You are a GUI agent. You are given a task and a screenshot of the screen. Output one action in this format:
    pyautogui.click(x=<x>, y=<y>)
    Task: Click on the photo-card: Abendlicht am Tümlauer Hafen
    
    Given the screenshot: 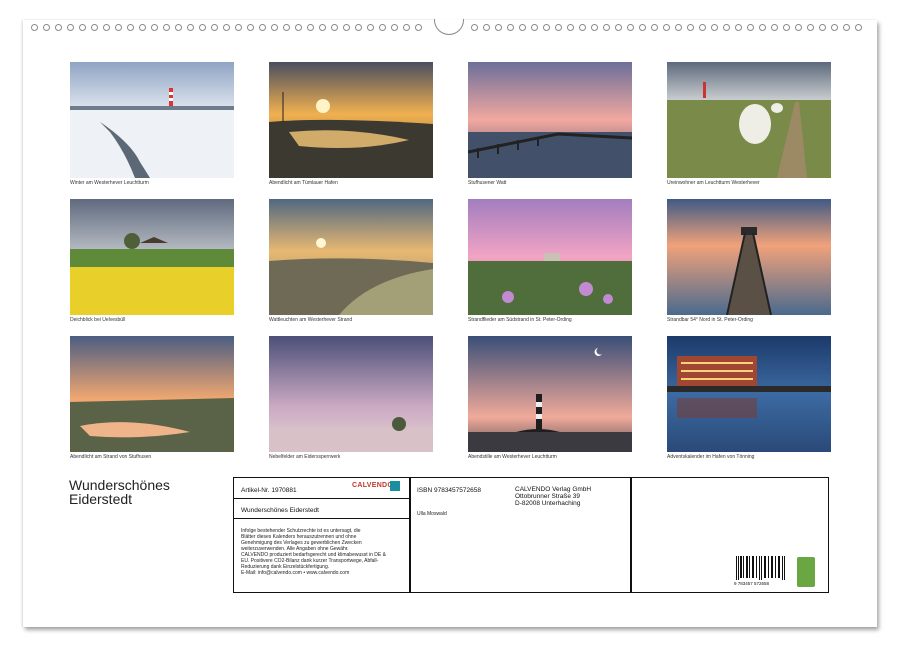 What is the action you would take?
    pyautogui.click(x=351, y=124)
    